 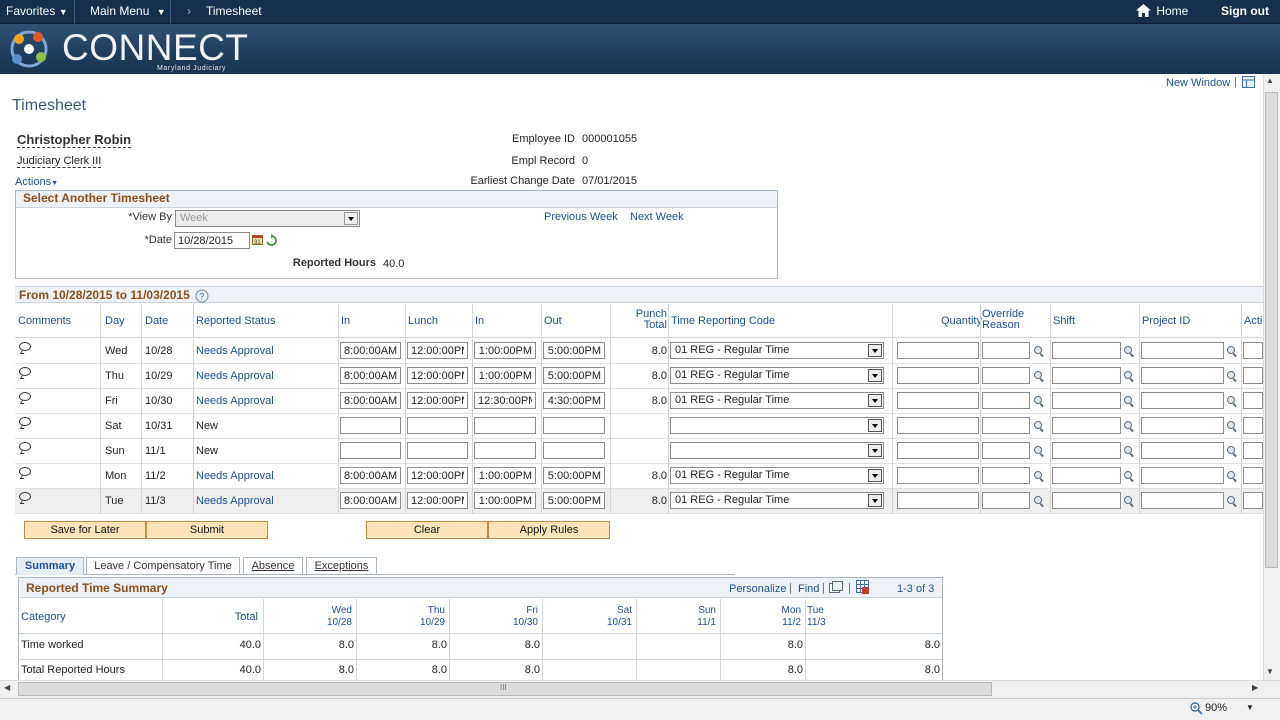 What do you see at coordinates (863, 587) in the screenshot?
I see `download-spreadsheet-icon` at bounding box center [863, 587].